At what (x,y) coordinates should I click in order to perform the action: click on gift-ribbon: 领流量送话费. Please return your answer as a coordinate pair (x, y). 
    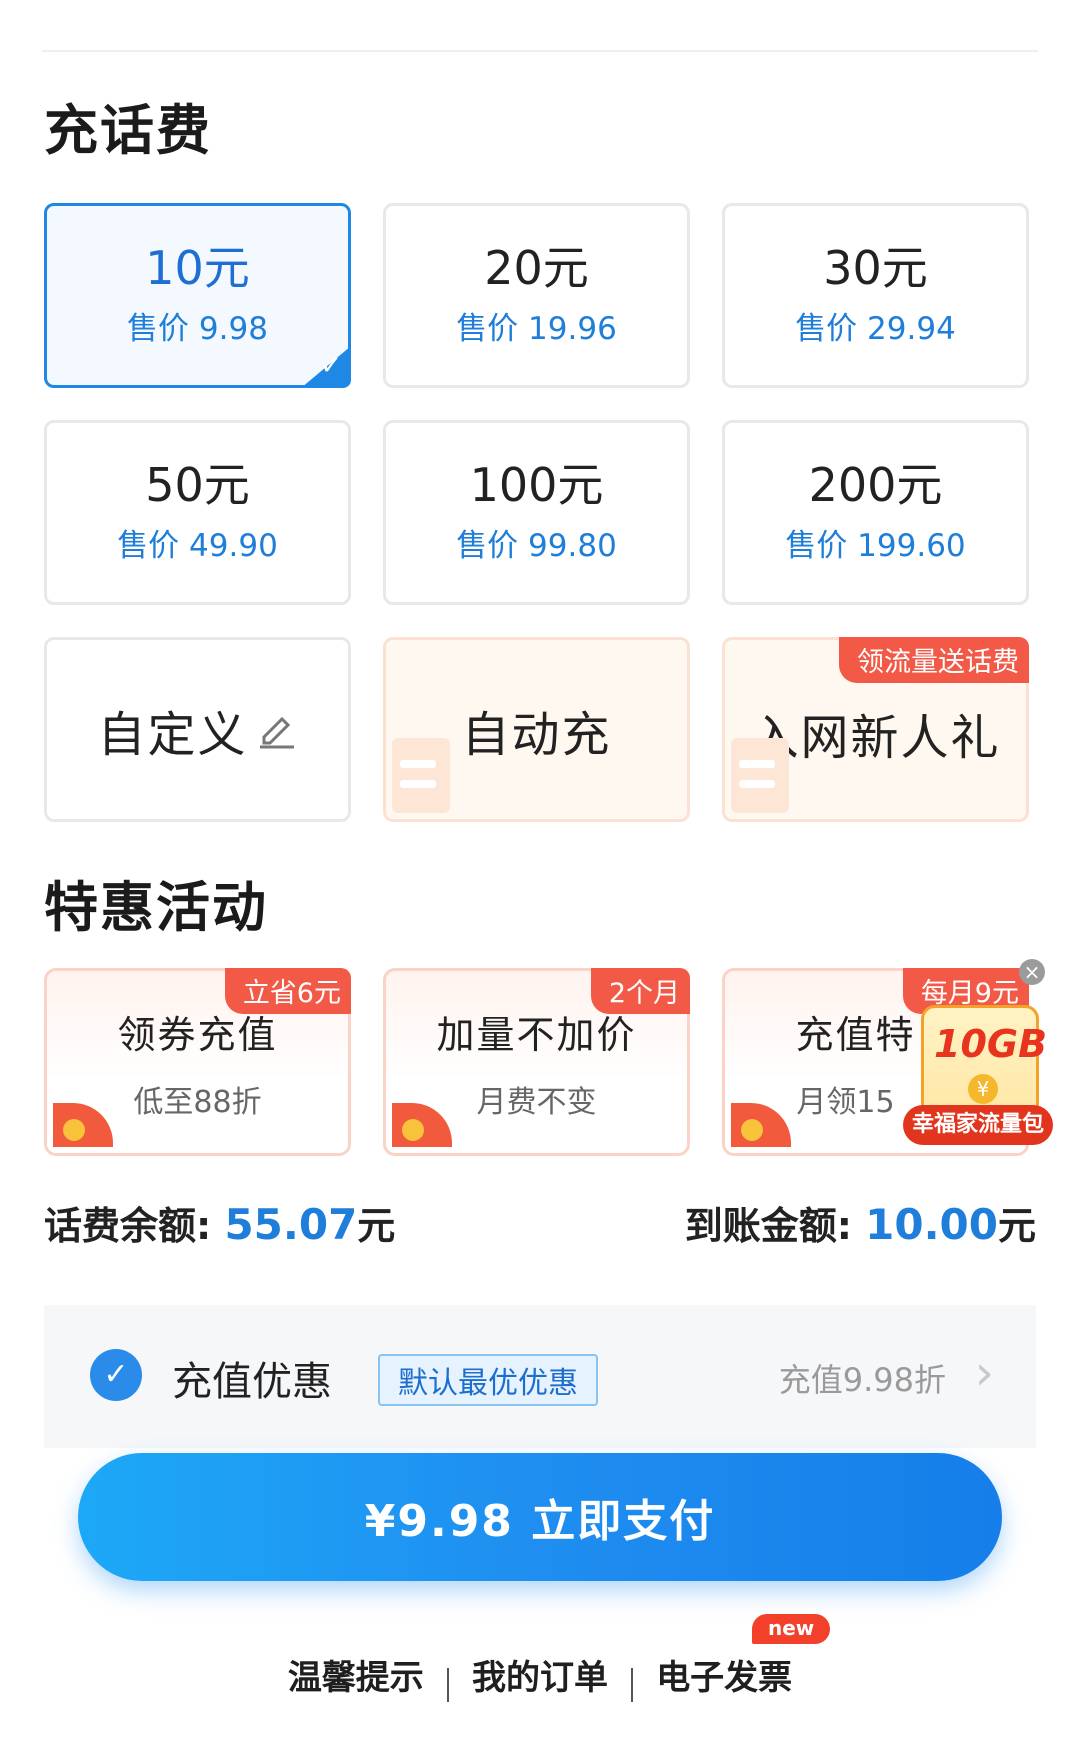
    Looking at the image, I should click on (934, 660).